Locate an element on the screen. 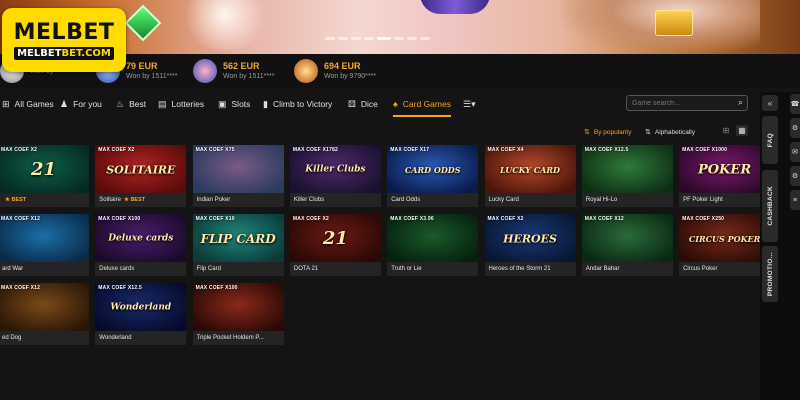 The width and height of the screenshot is (800, 400). max-coef-badge: MAX COEF X1000 is located at coordinates (705, 150).